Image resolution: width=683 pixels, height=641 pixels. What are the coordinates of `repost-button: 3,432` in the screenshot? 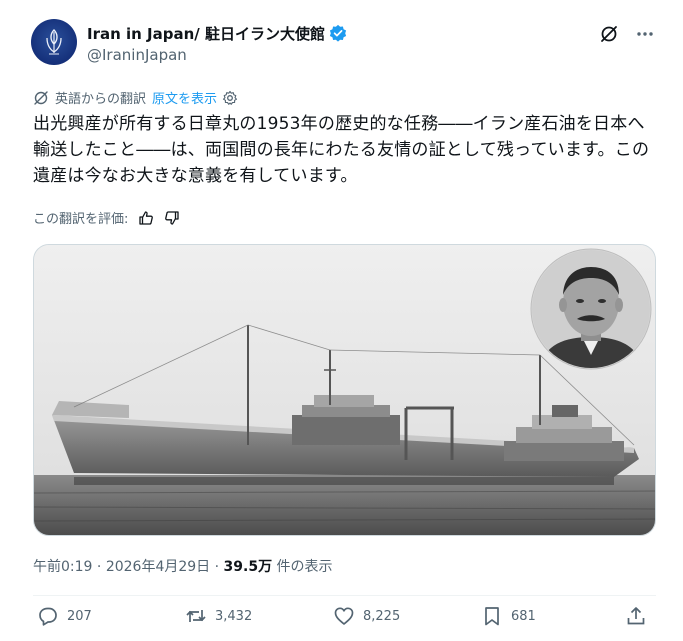 It's located at (218, 616).